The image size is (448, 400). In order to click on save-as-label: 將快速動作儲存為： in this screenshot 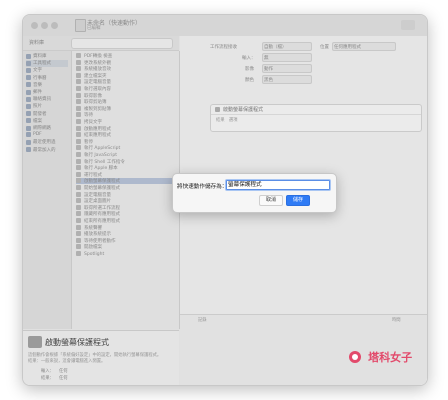, I will do `click(202, 187)`.